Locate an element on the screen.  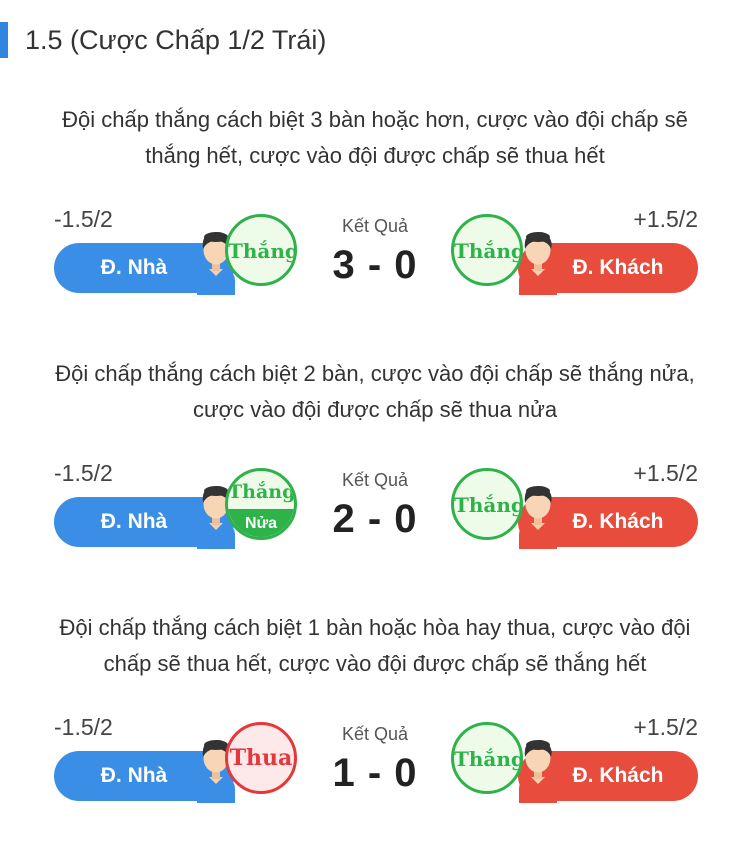
home-outcome-badge: Thắng is located at coordinates (261, 250).